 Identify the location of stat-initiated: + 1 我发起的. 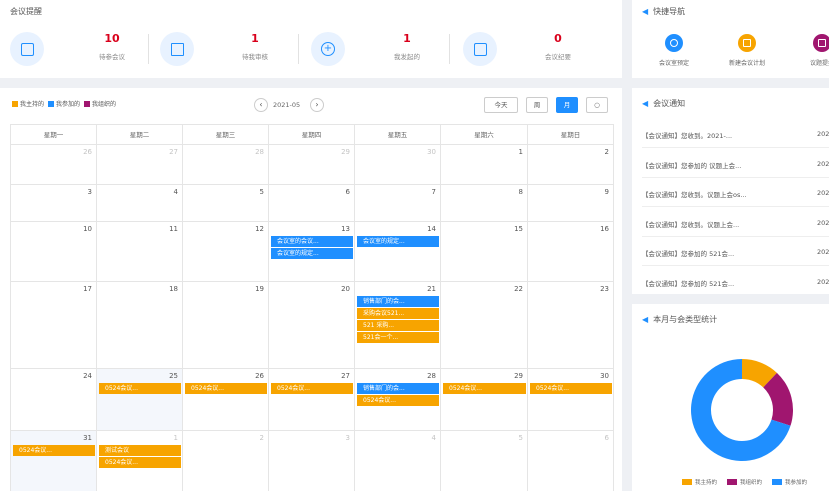
(365, 49).